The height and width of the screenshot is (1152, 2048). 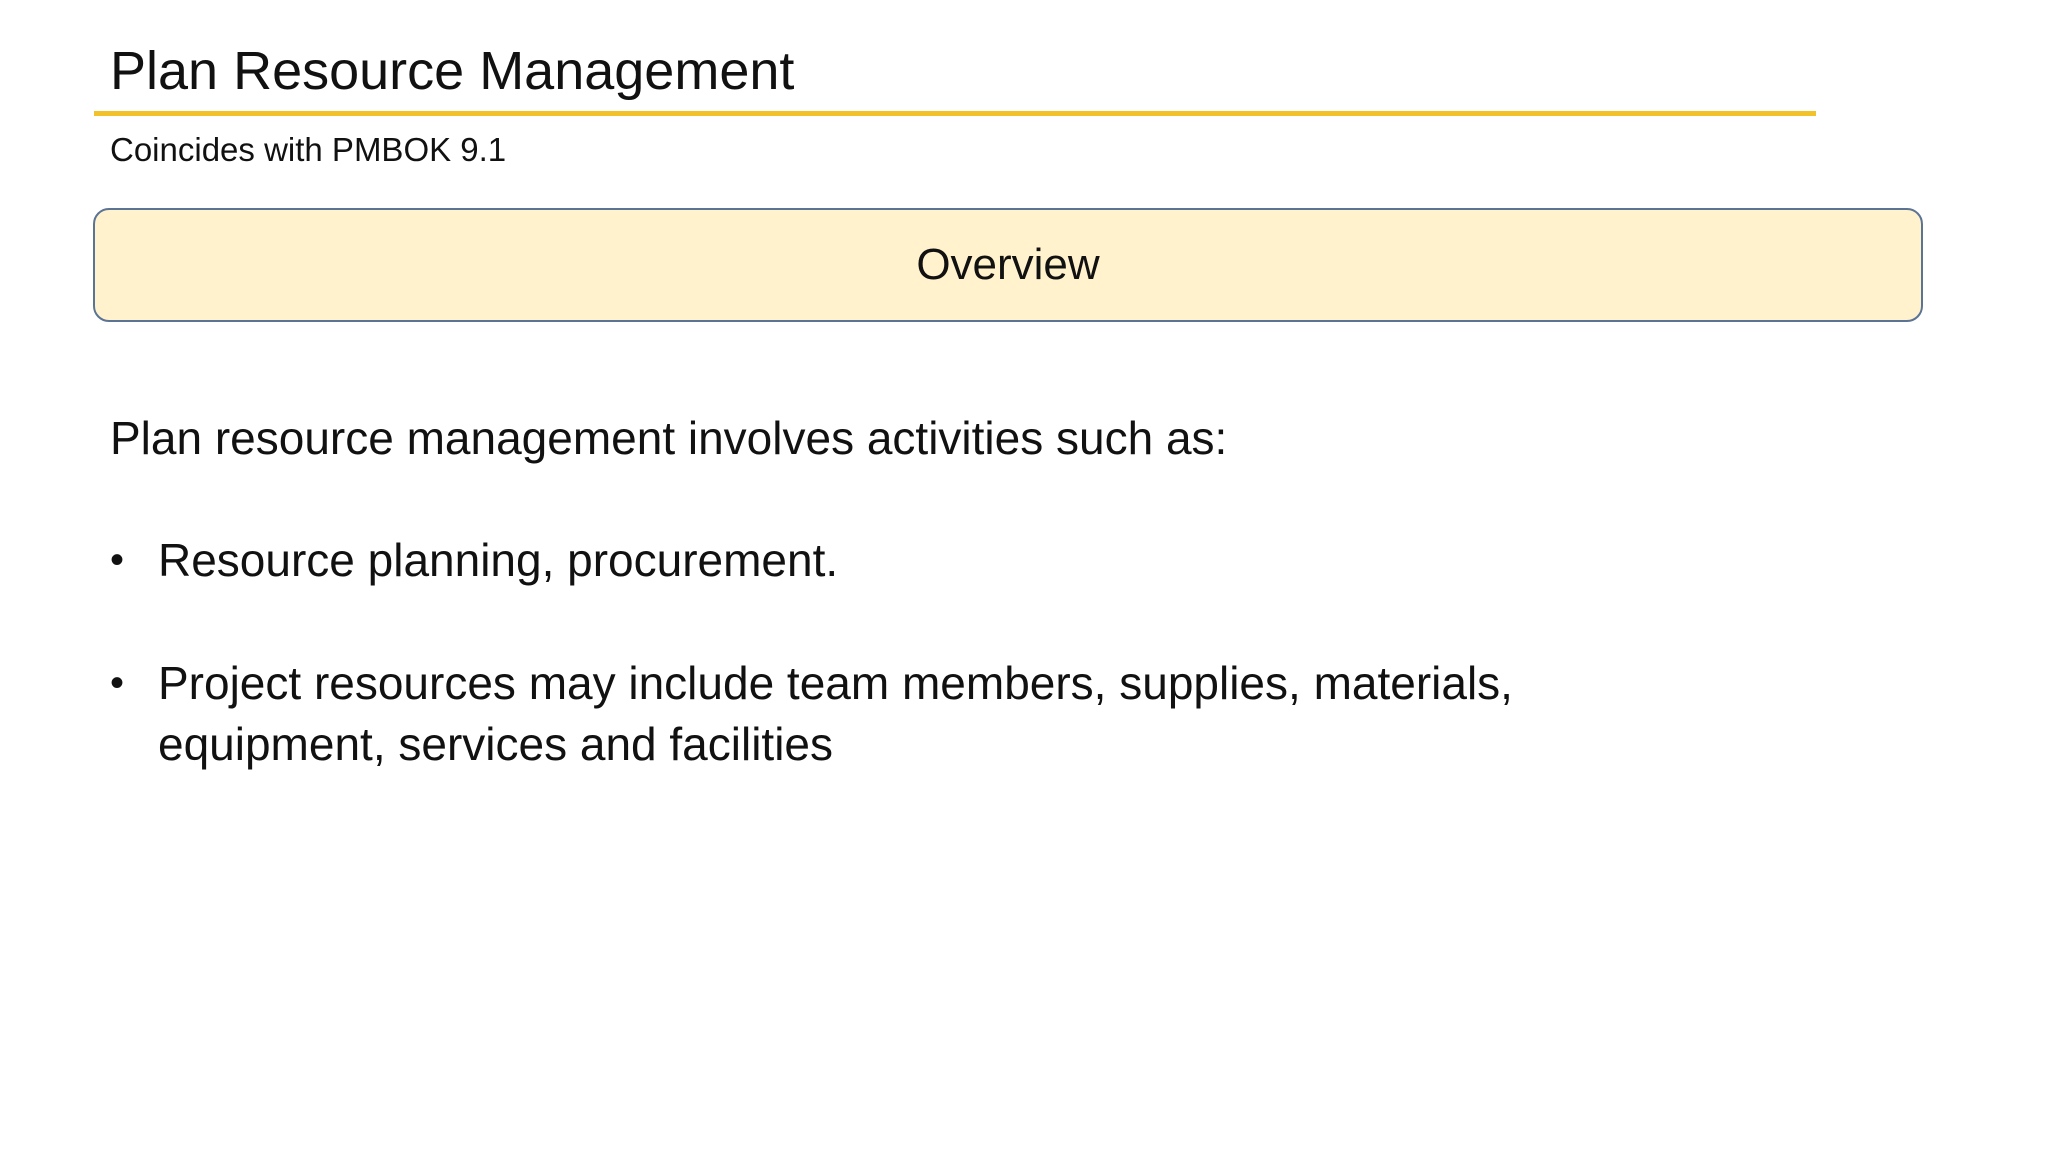 What do you see at coordinates (452, 71) in the screenshot?
I see `slide-title: Plan Resource Management` at bounding box center [452, 71].